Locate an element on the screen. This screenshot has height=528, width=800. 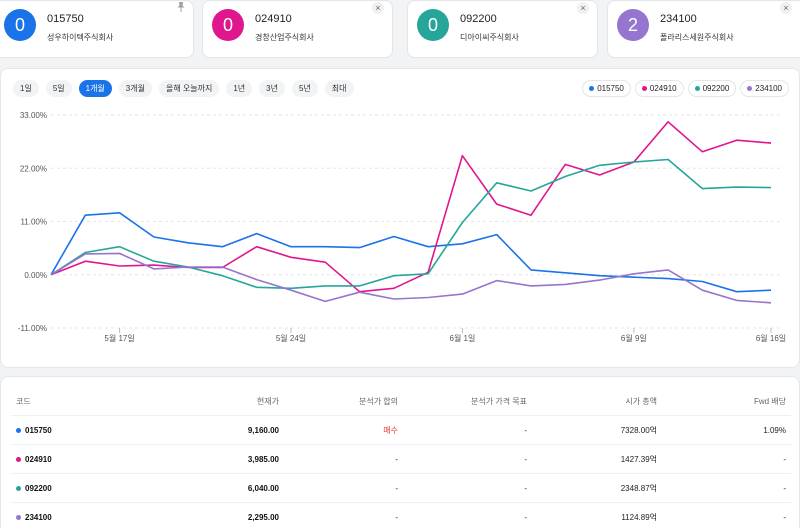
stock-code: 024910 is located at coordinates (273, 19).